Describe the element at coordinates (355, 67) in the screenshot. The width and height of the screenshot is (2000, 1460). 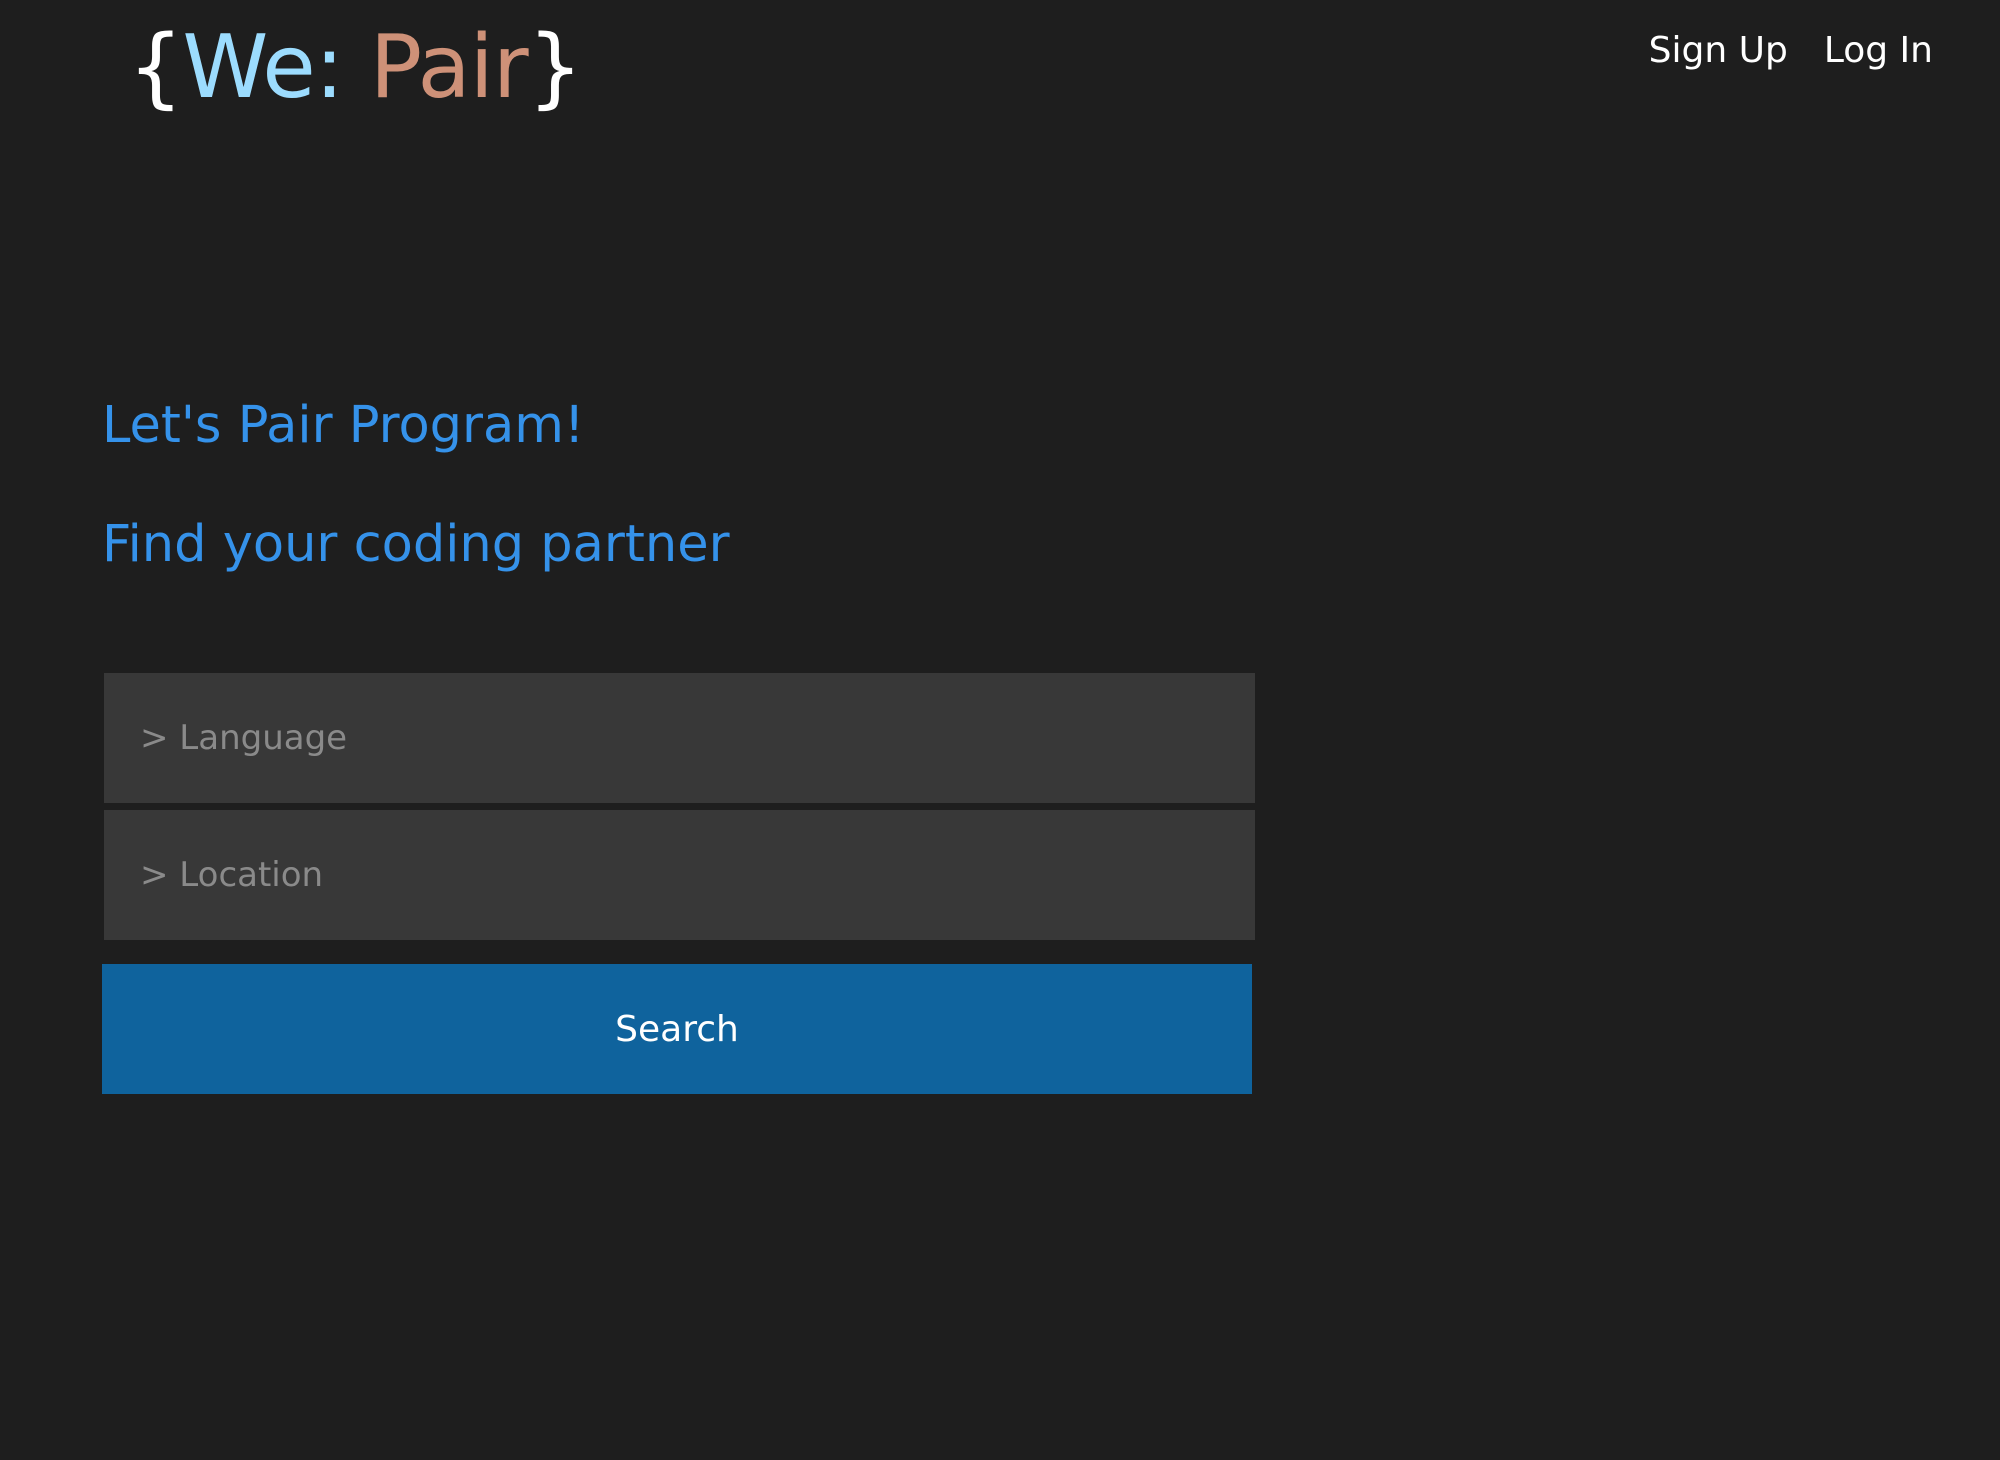
I see `we-pair-logo: {We: Pair}` at that location.